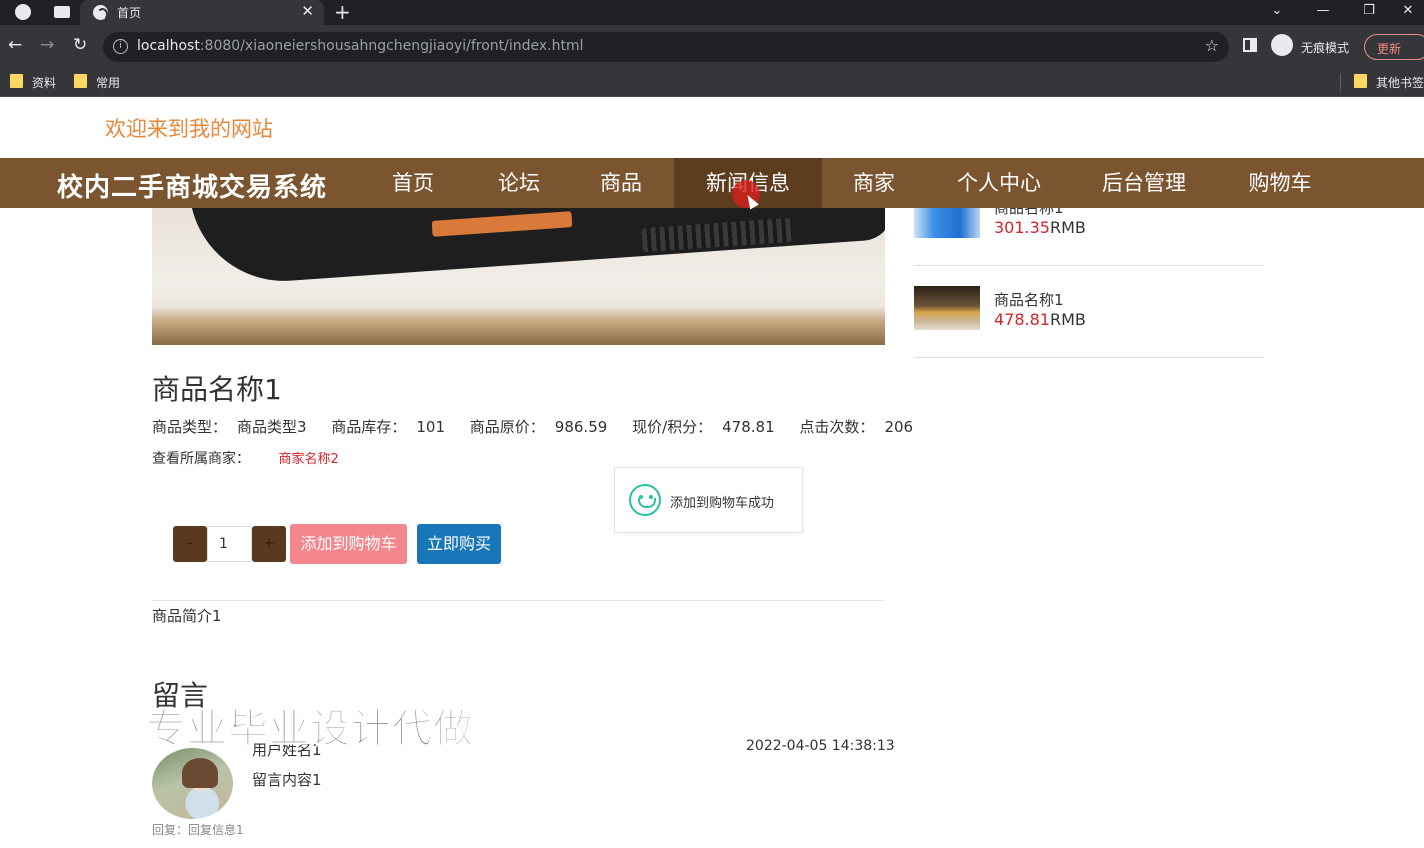 The image size is (1424, 848). What do you see at coordinates (202, 12) in the screenshot?
I see `browser-tab-active: 首页 ✕` at bounding box center [202, 12].